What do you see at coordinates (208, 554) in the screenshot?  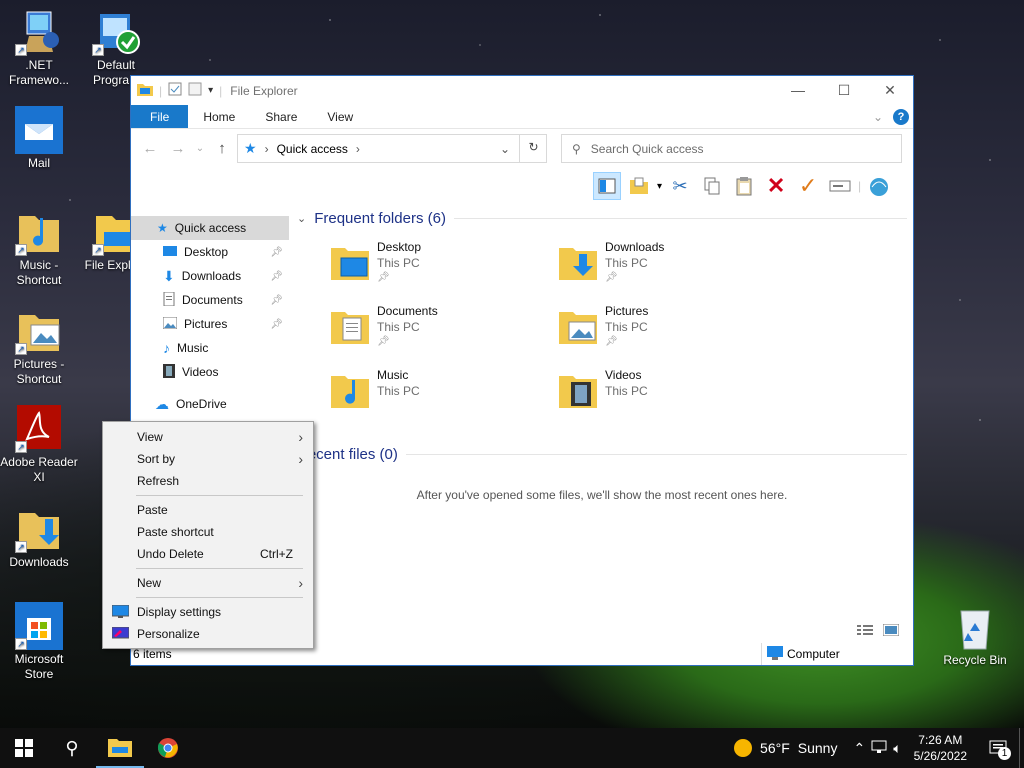 I see `menu-item-undo-delete: Undo Delete Ctrl+Z` at bounding box center [208, 554].